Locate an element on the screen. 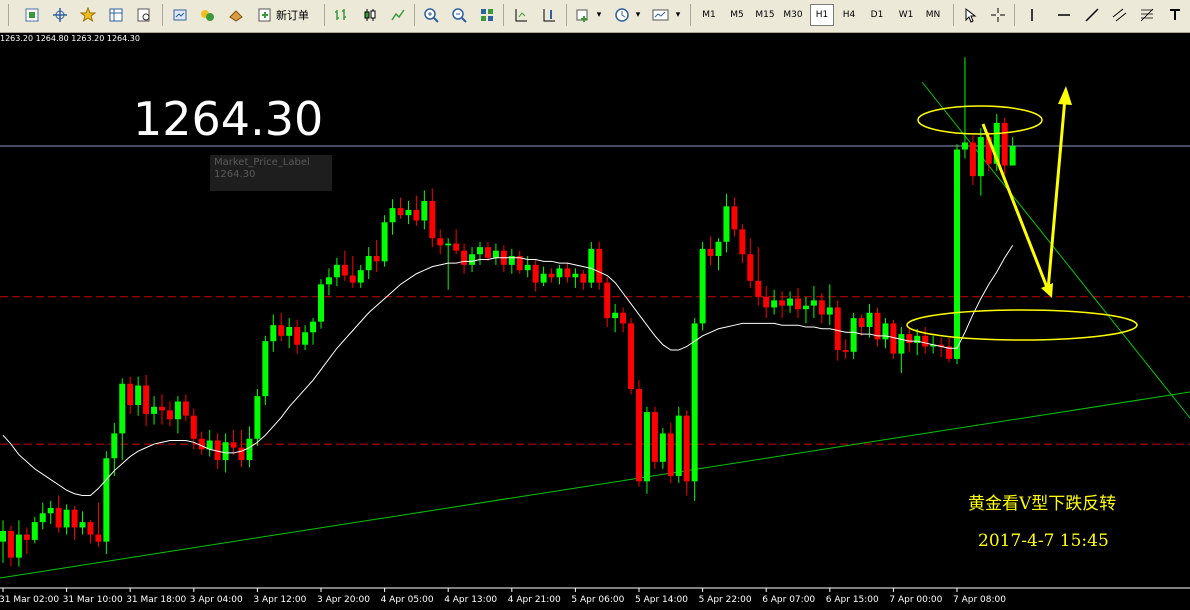  new-chart-icon is located at coordinates (32, 15).